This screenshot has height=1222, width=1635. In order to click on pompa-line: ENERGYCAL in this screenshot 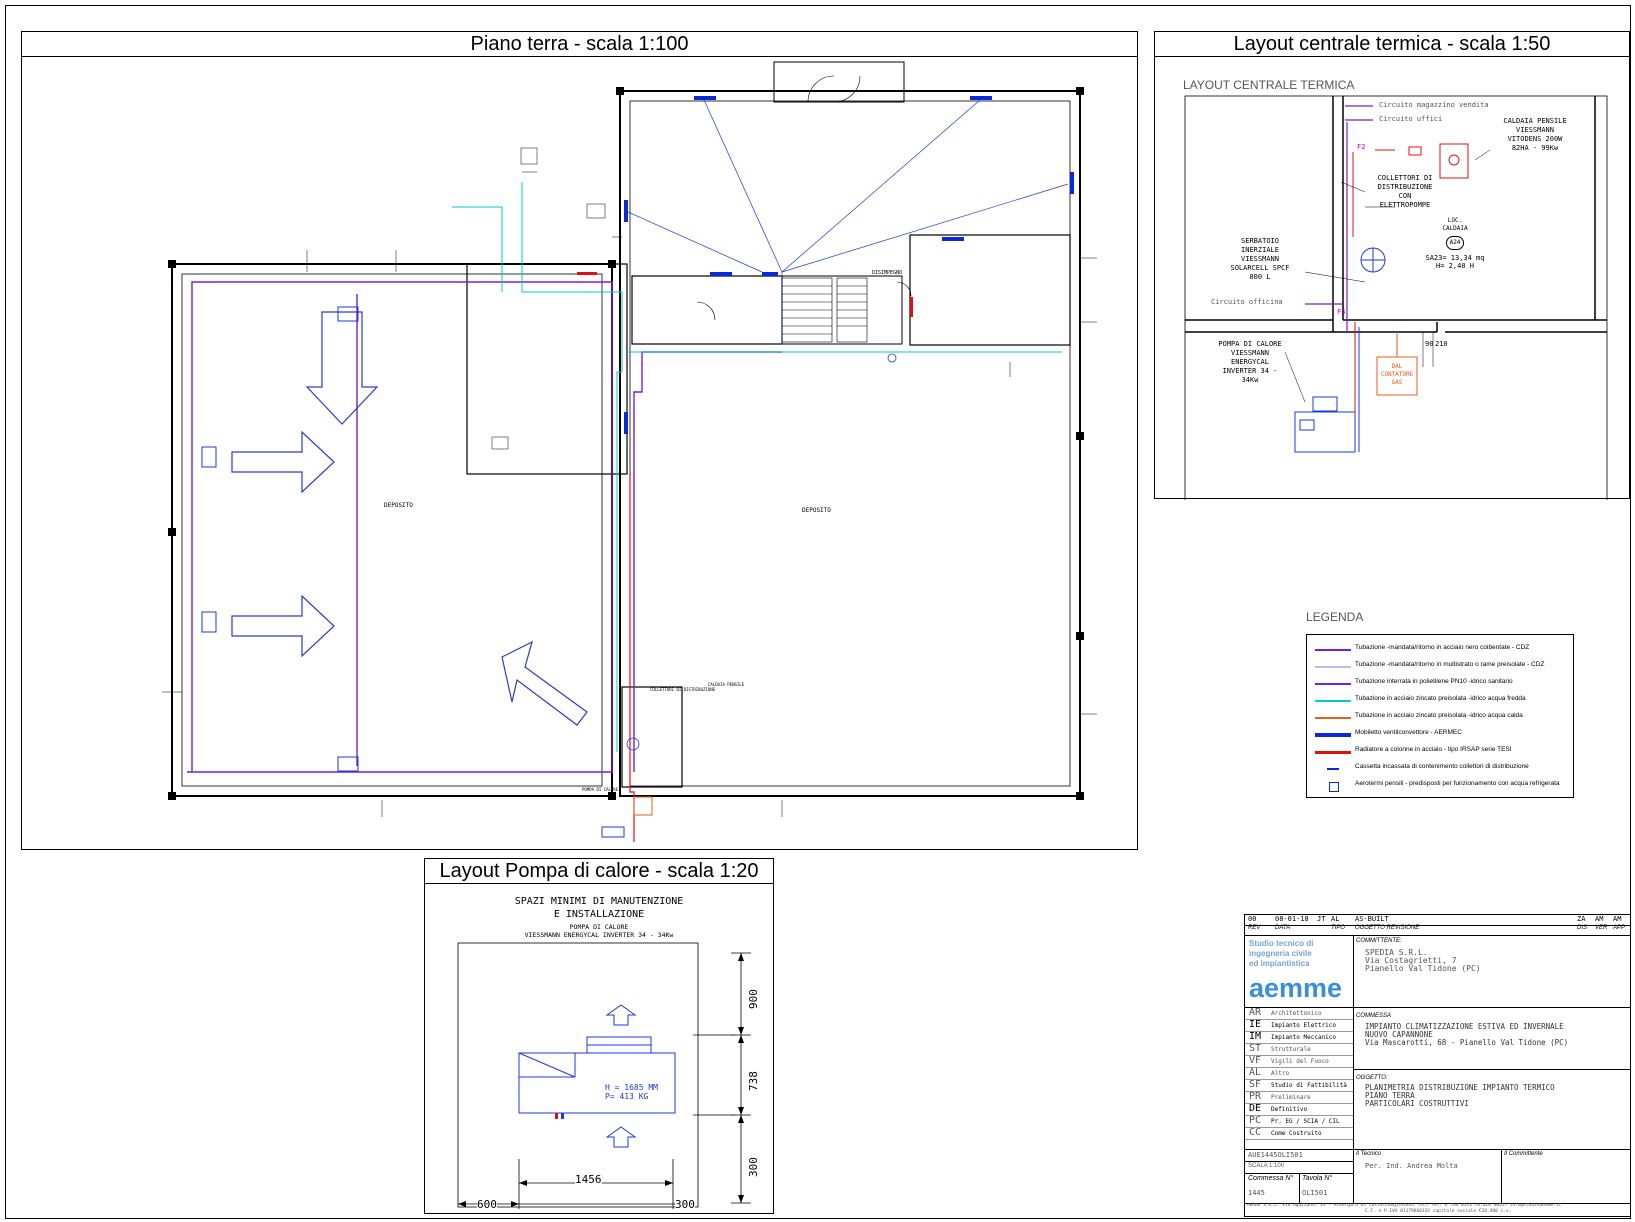, I will do `click(1250, 362)`.